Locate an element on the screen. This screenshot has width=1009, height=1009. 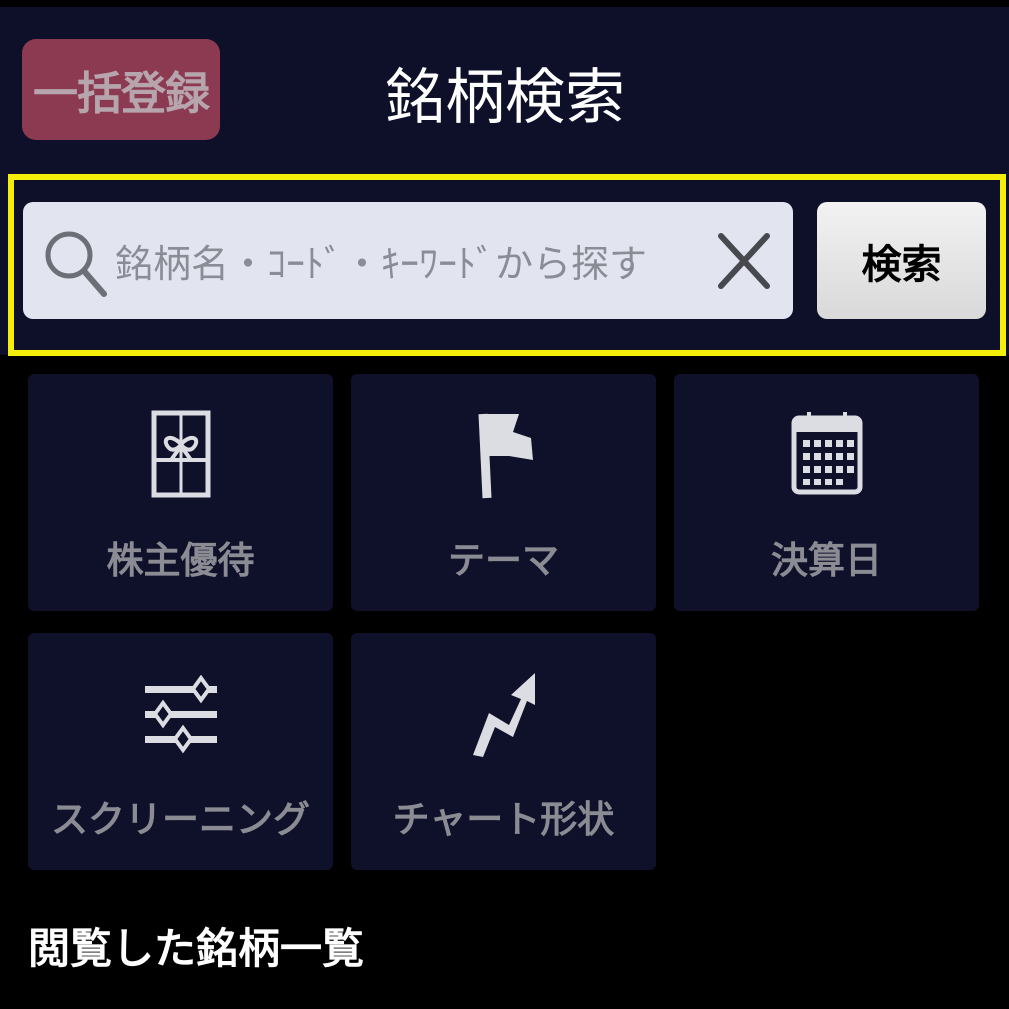
gift-icon is located at coordinates (180, 454).